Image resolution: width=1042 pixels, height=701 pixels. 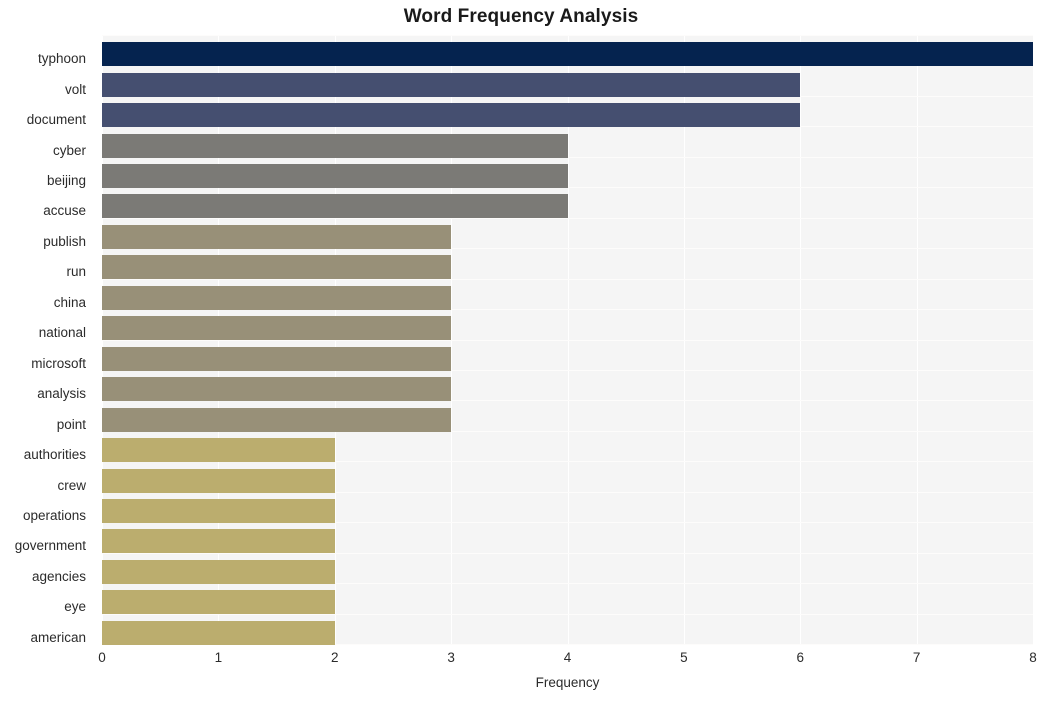 What do you see at coordinates (684, 657) in the screenshot?
I see `x-axis-tick-label: 5` at bounding box center [684, 657].